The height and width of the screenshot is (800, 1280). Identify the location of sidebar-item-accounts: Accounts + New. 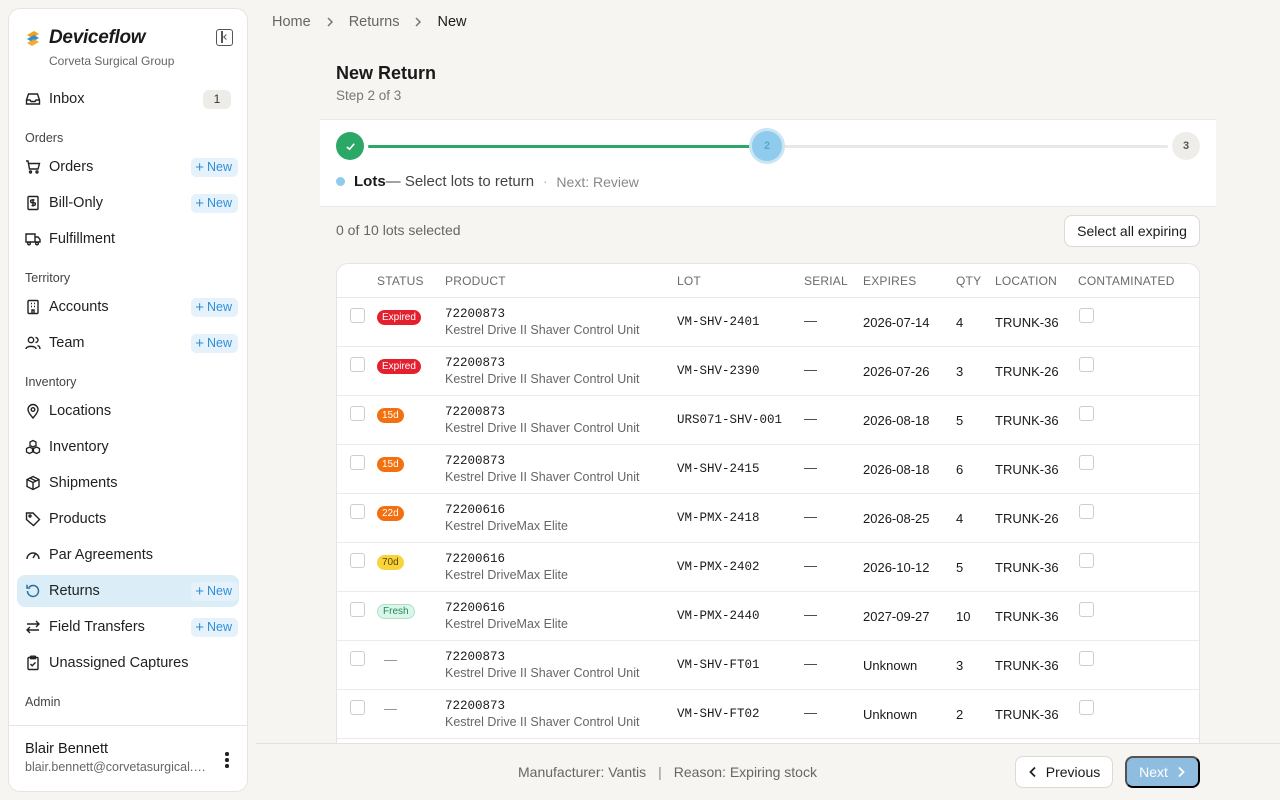
(128, 307).